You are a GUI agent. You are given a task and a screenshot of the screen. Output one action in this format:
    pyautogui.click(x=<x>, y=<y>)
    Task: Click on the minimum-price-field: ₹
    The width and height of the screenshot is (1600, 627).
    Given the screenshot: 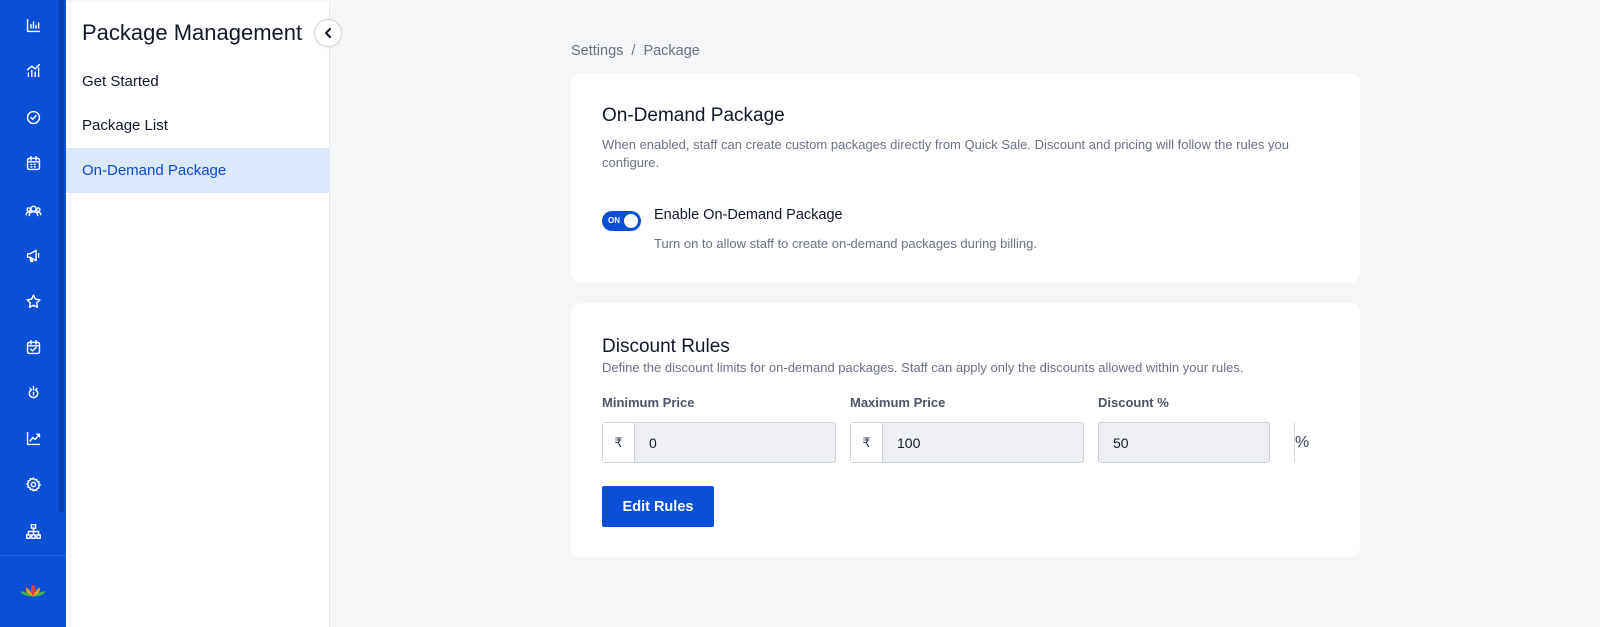 What is the action you would take?
    pyautogui.click(x=719, y=442)
    